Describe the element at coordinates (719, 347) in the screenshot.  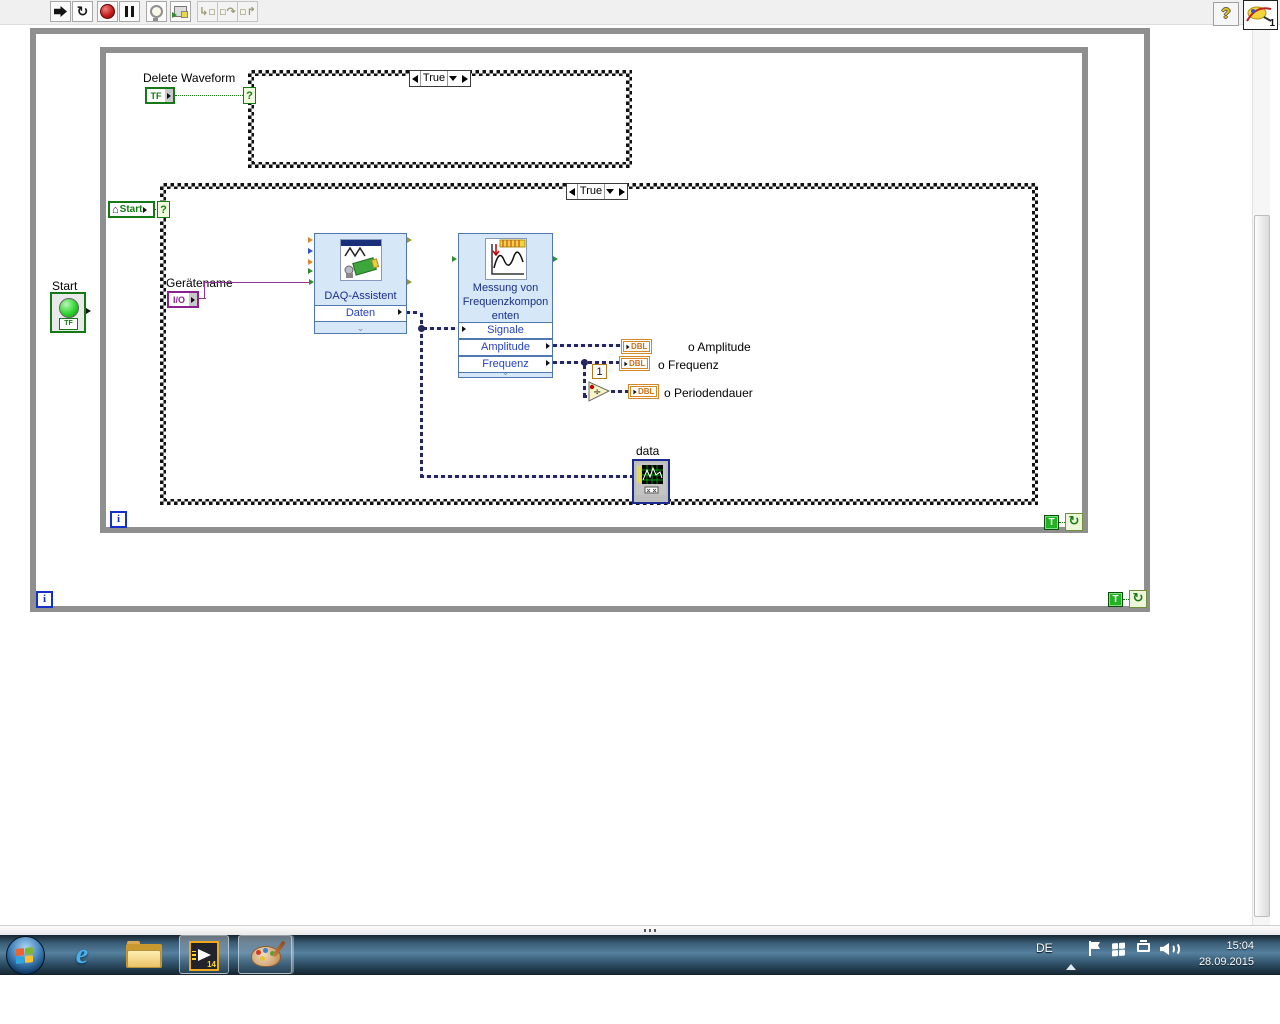
I see `amplitude-indicator-label: o Amplitude` at that location.